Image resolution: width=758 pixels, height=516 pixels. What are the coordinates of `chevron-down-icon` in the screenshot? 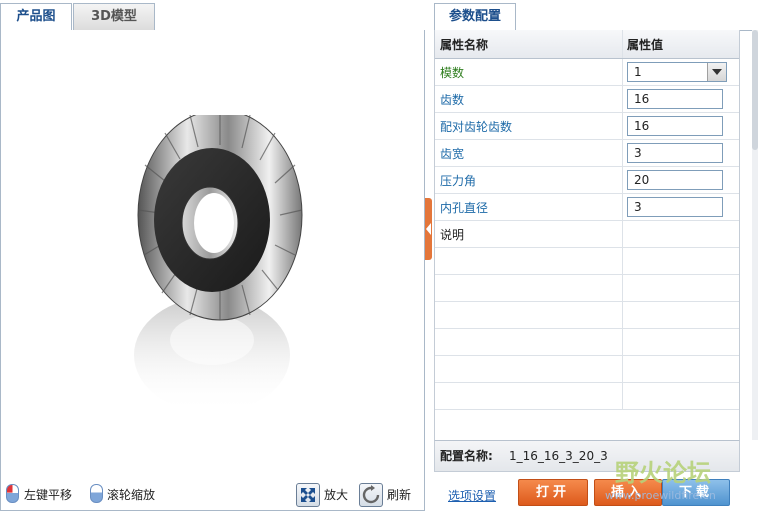 It's located at (716, 72).